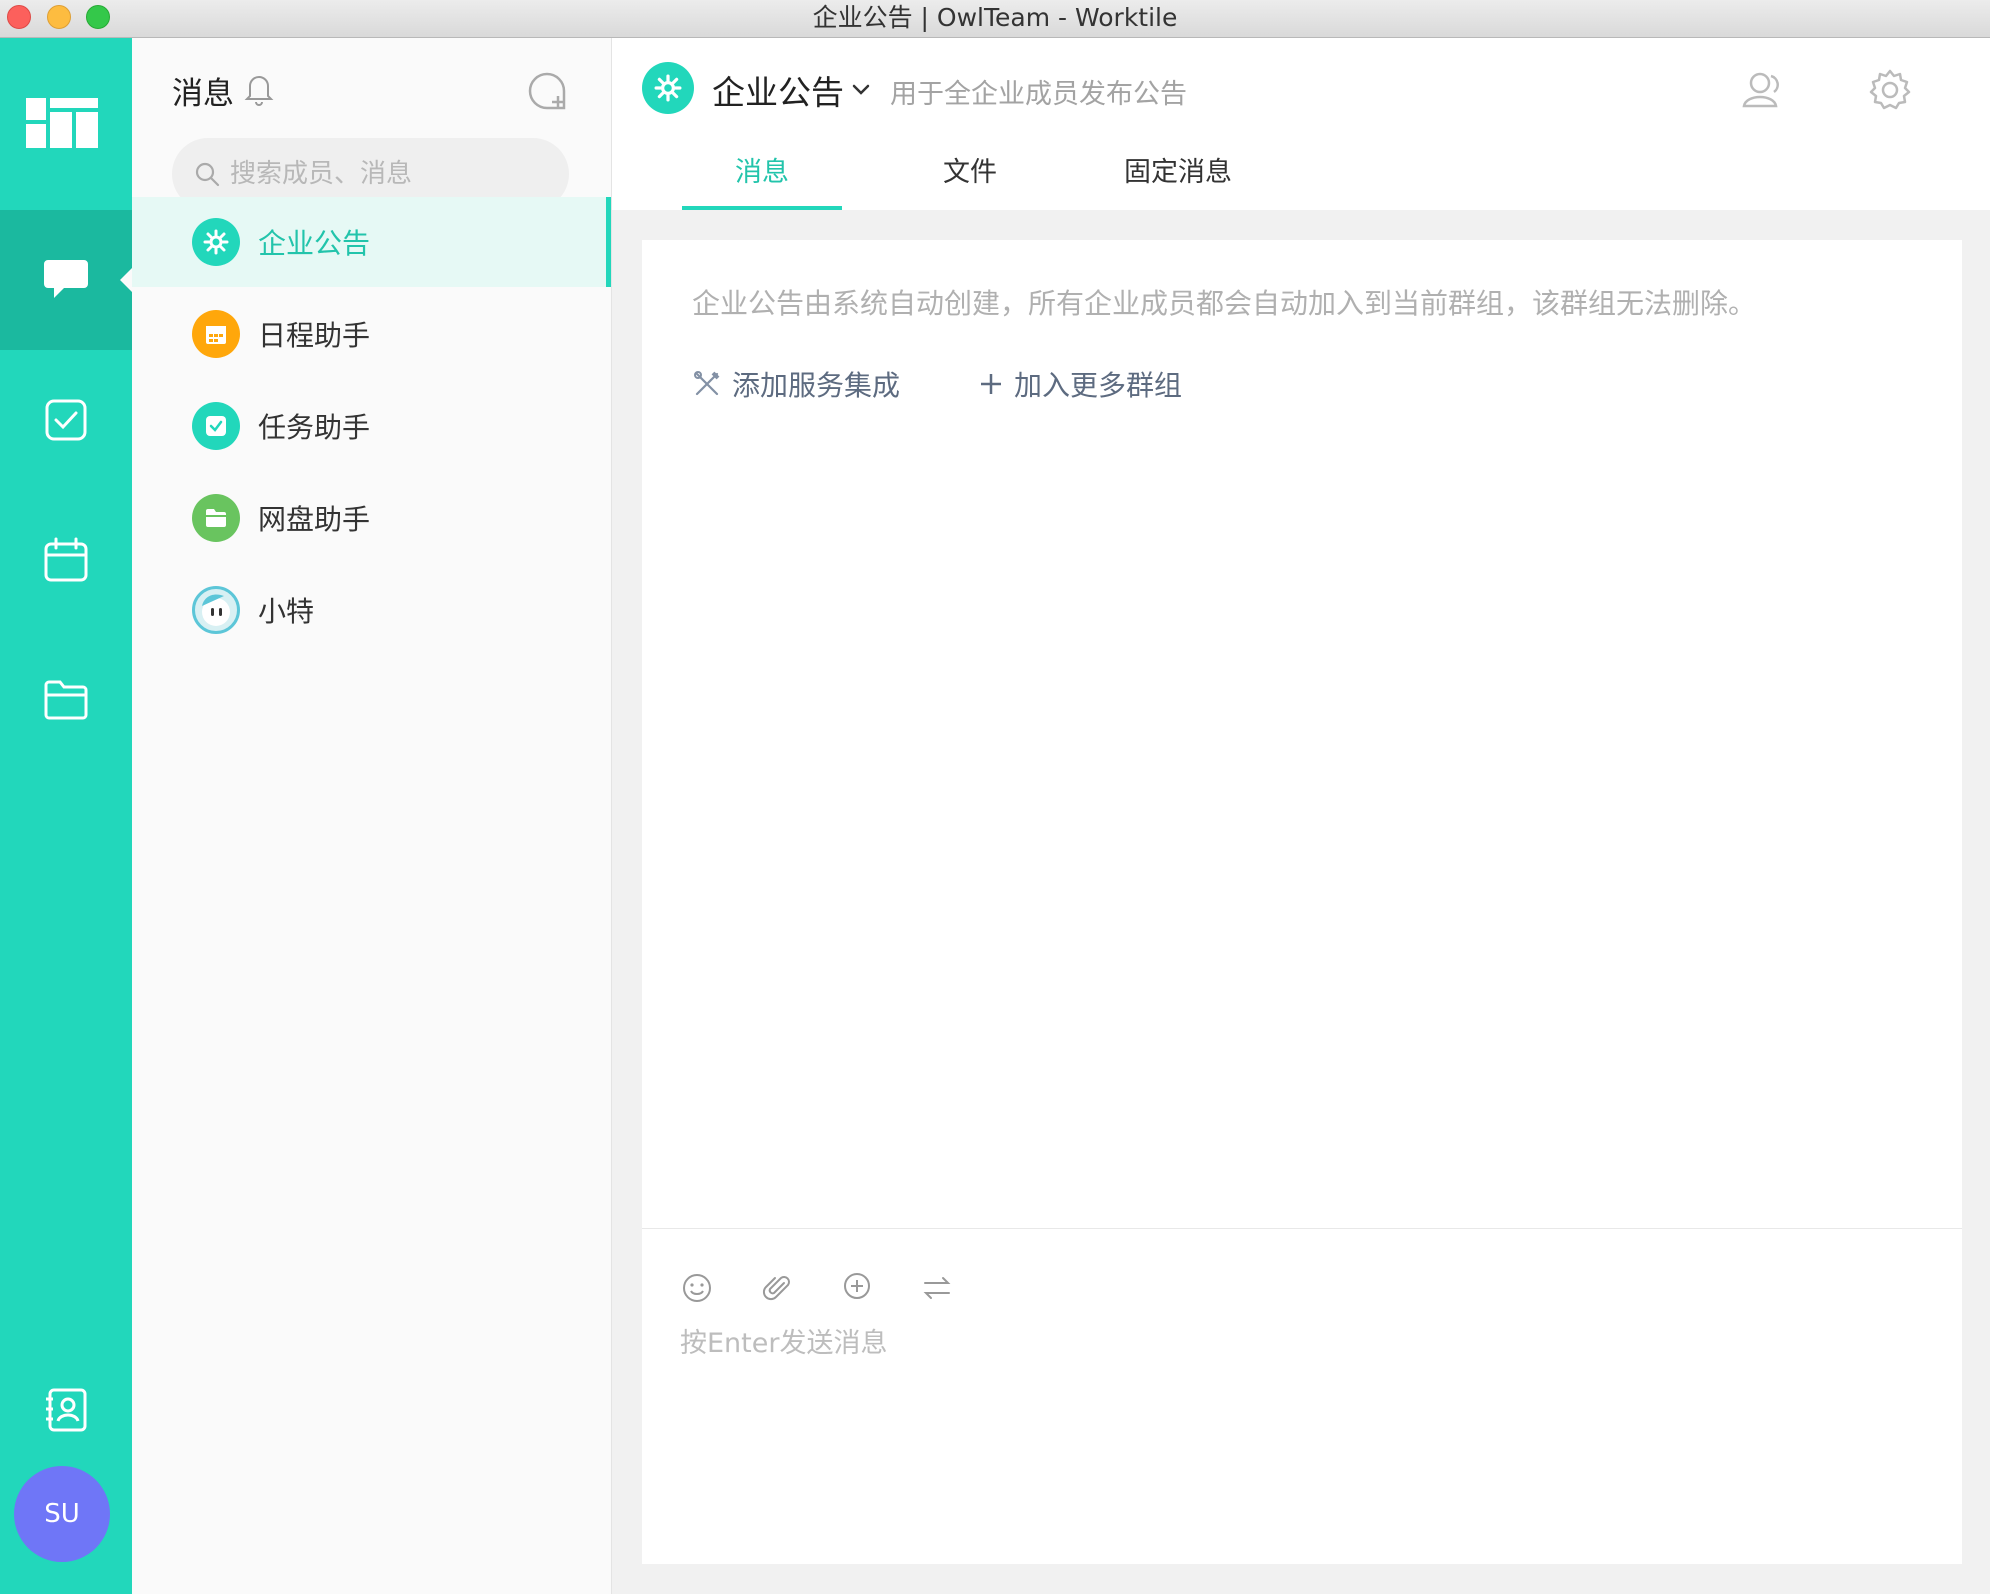  What do you see at coordinates (207, 174) in the screenshot?
I see `search-icon` at bounding box center [207, 174].